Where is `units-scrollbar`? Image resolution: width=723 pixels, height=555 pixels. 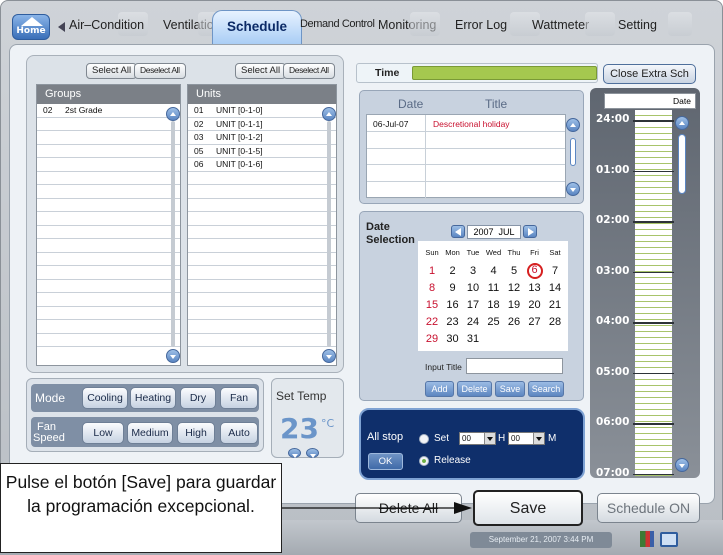
units-scrollbar is located at coordinates (329, 234).